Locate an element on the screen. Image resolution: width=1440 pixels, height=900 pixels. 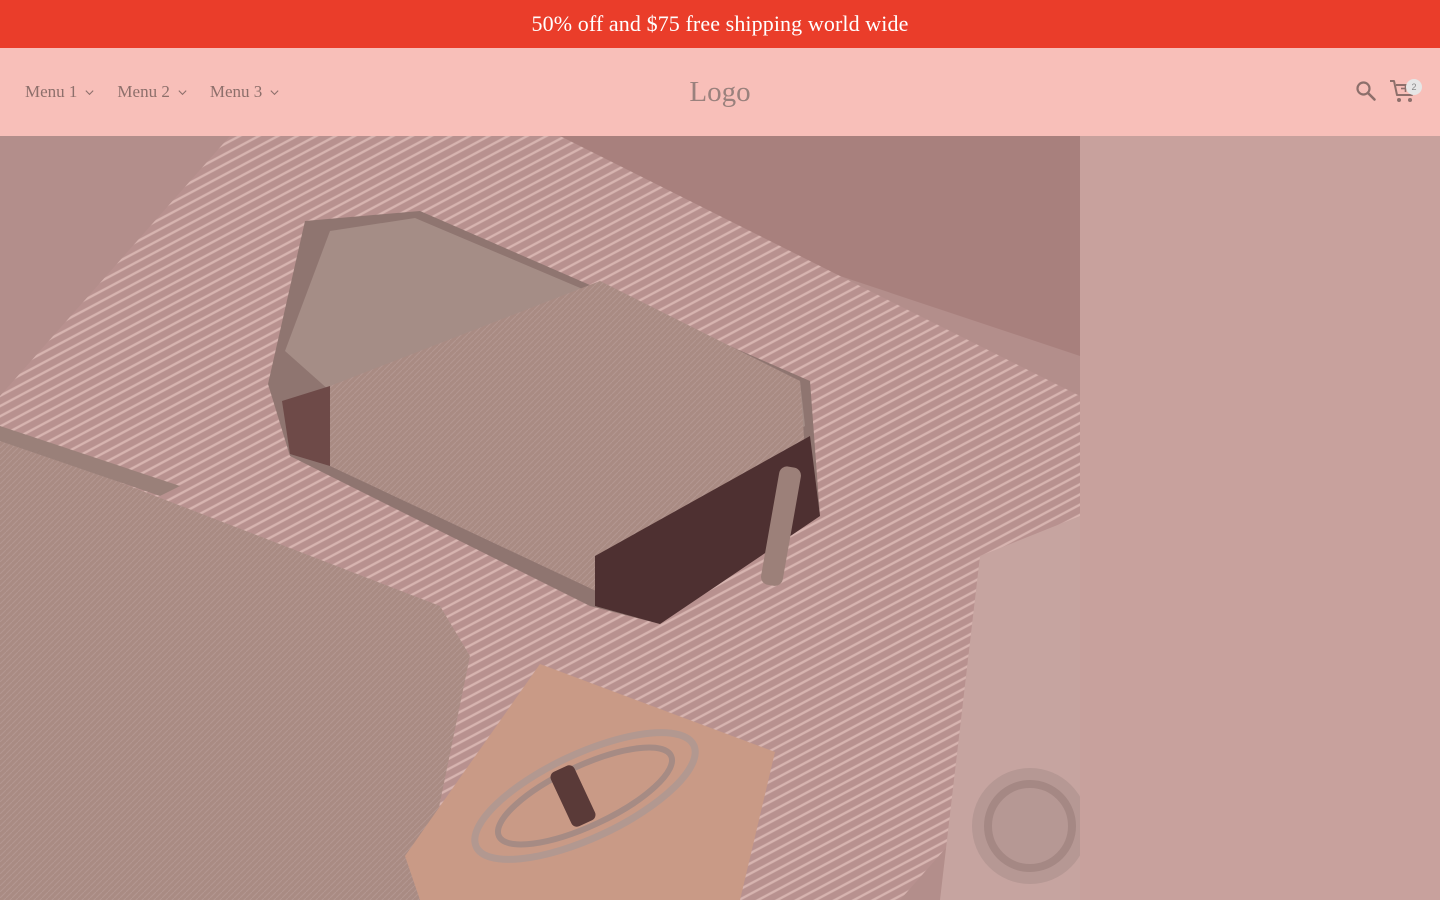
search-icon is located at coordinates (1366, 91).